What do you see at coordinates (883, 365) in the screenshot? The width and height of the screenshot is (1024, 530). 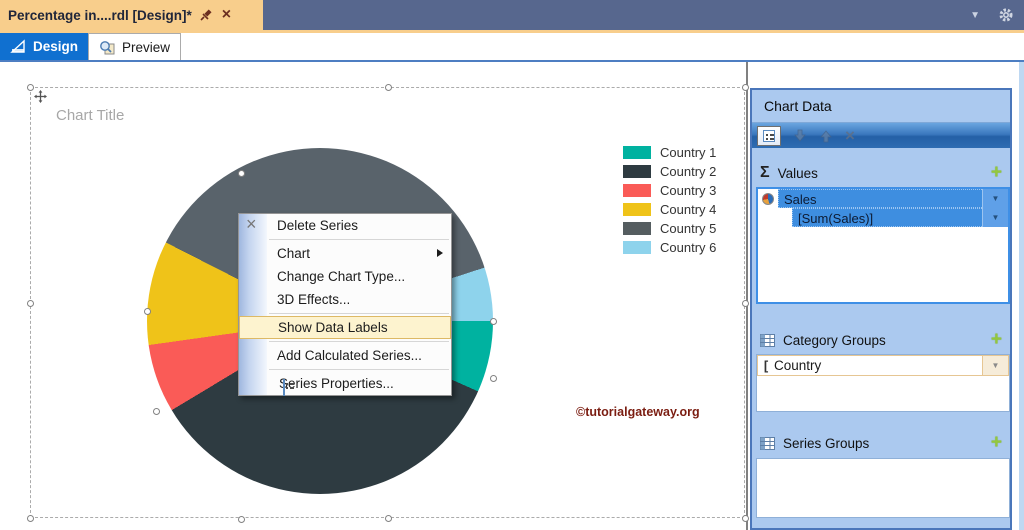 I see `category-row-country: [ Country ▼` at bounding box center [883, 365].